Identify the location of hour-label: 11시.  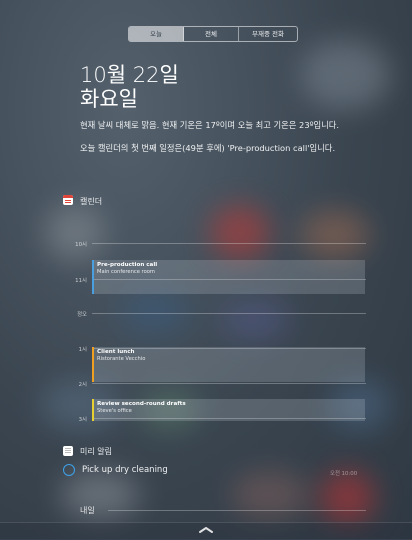
(81, 281).